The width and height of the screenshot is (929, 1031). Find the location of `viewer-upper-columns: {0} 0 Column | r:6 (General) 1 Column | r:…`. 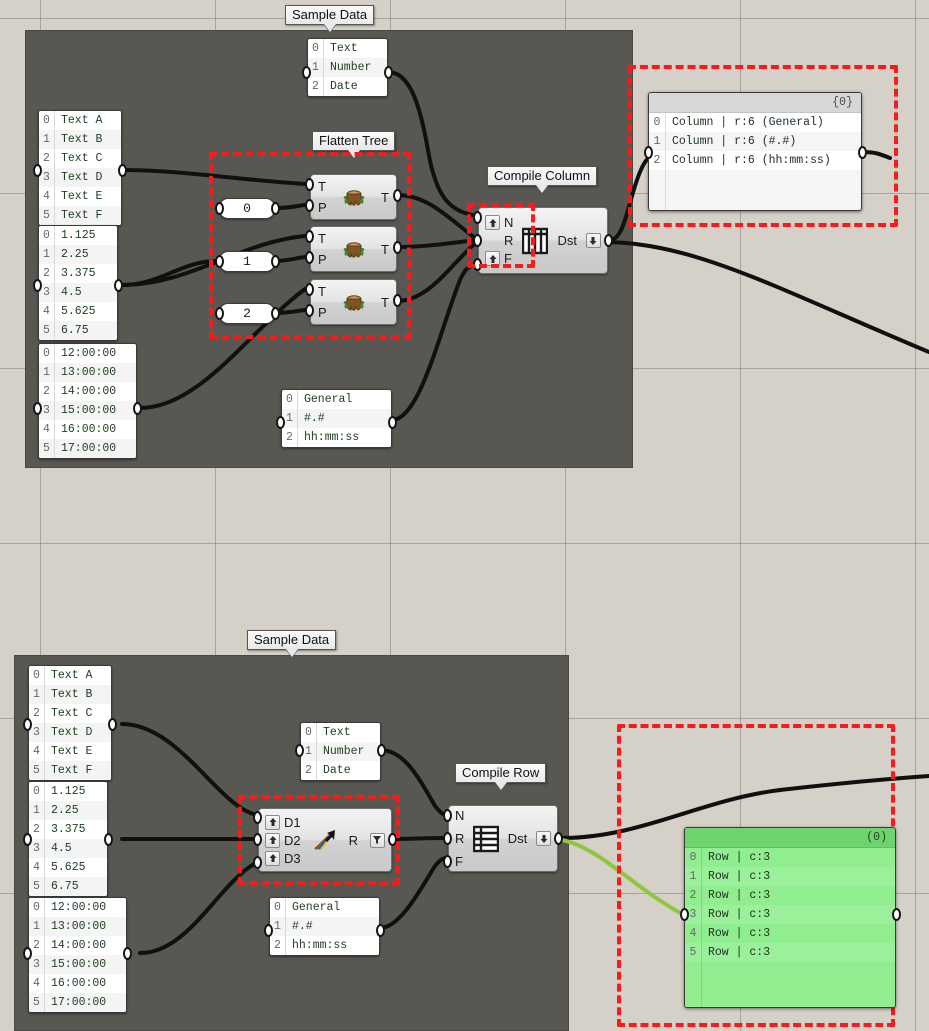

viewer-upper-columns: {0} 0 Column | r:6 (General) 1 Column | r:… is located at coordinates (755, 151).